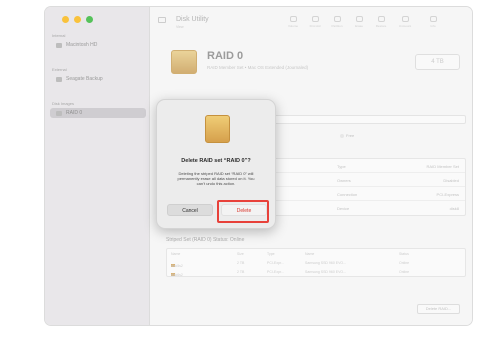  I want to click on minimize-button, so click(77, 19).